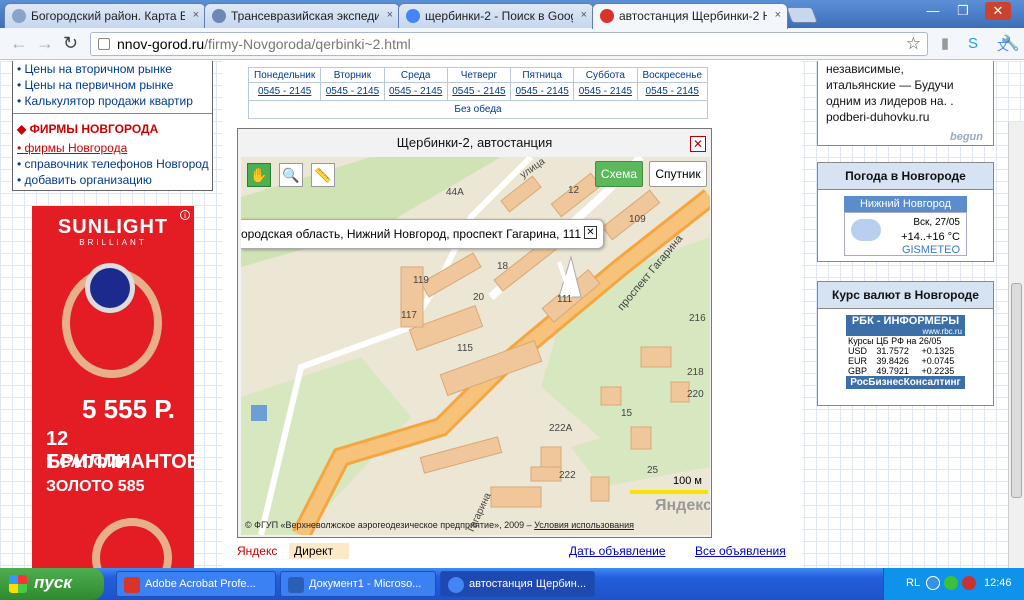 Image resolution: width=1024 pixels, height=600 pixels. I want to click on map-title: Щербинки-2, автостанция, so click(474, 142).